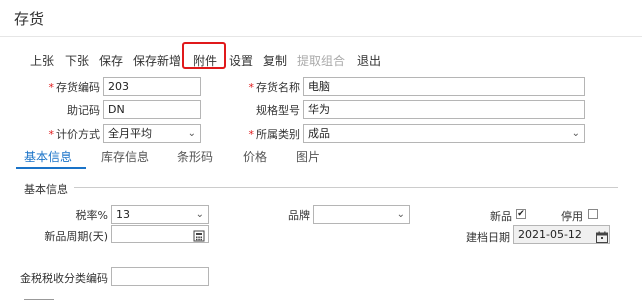  What do you see at coordinates (369, 60) in the screenshot?
I see `exit-button: 退出` at bounding box center [369, 60].